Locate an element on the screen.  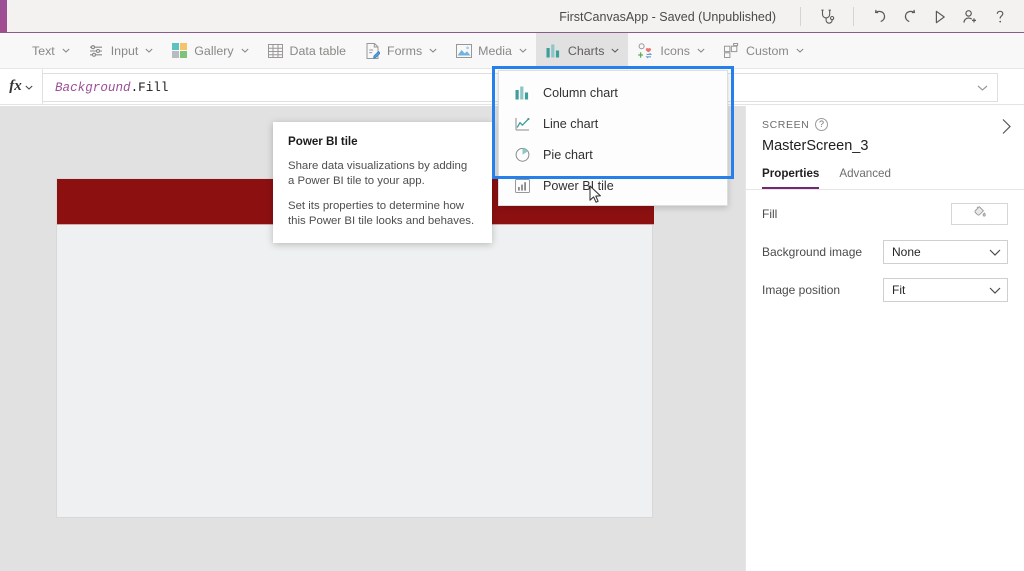
help-icon: ? is located at coordinates (822, 124).